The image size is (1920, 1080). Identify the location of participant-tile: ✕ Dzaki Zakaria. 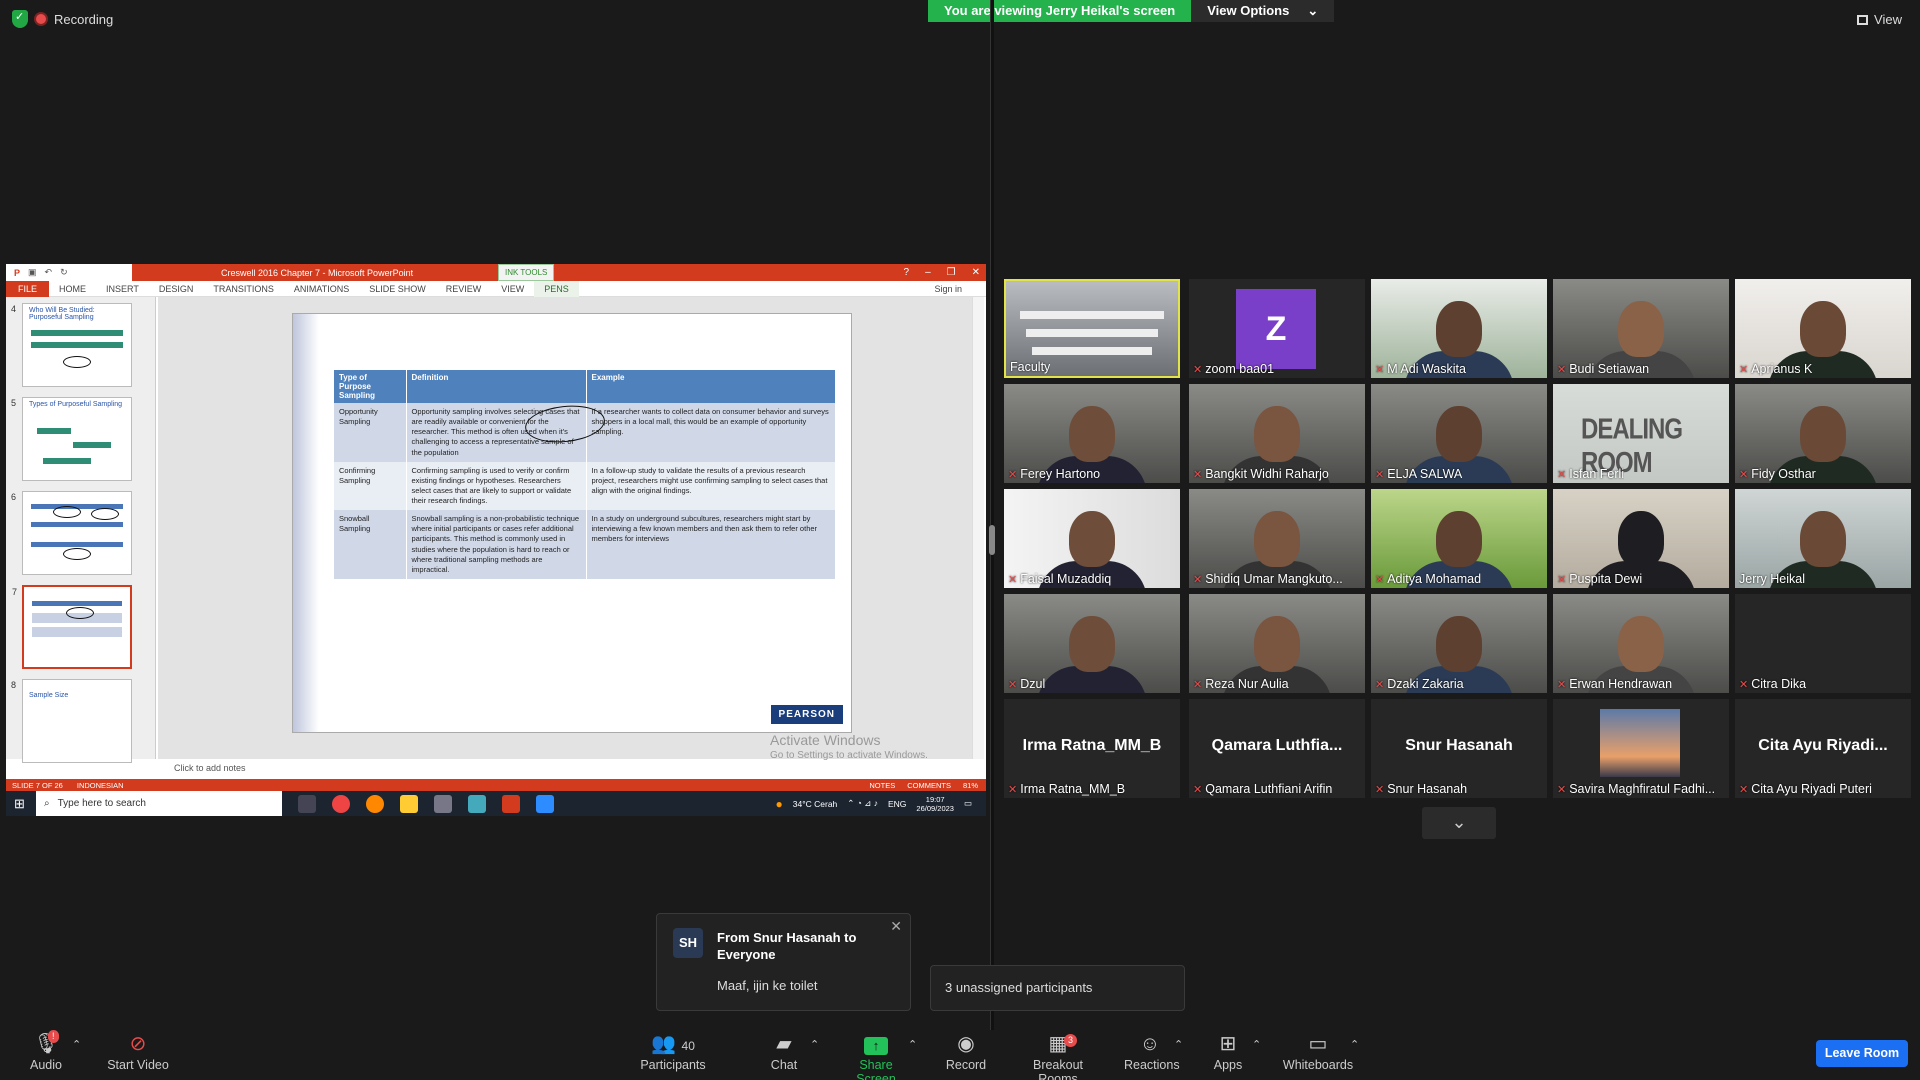
(1459, 643).